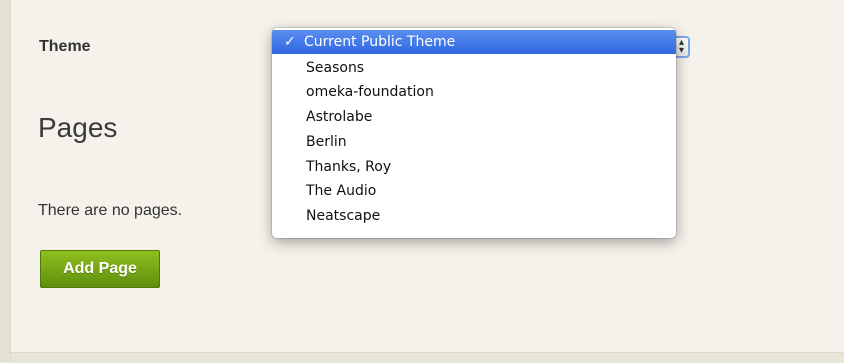 This screenshot has width=844, height=363. What do you see at coordinates (78, 127) in the screenshot?
I see `pages-heading: Pages` at bounding box center [78, 127].